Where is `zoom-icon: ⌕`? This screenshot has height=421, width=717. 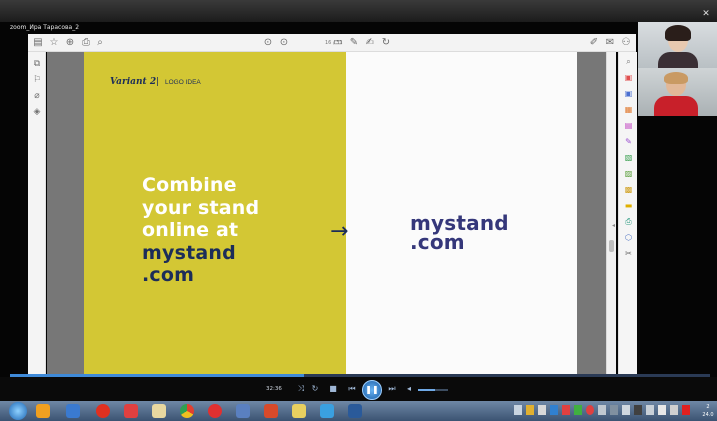 zoom-icon: ⌕ is located at coordinates (628, 61).